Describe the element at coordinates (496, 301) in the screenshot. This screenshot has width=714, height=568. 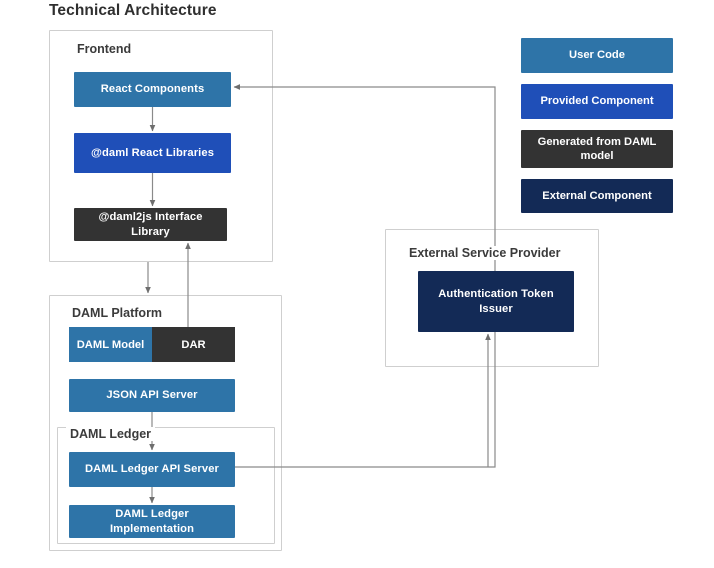
I see `node-authentication-token-issuer: Authentication Token Issuer` at that location.